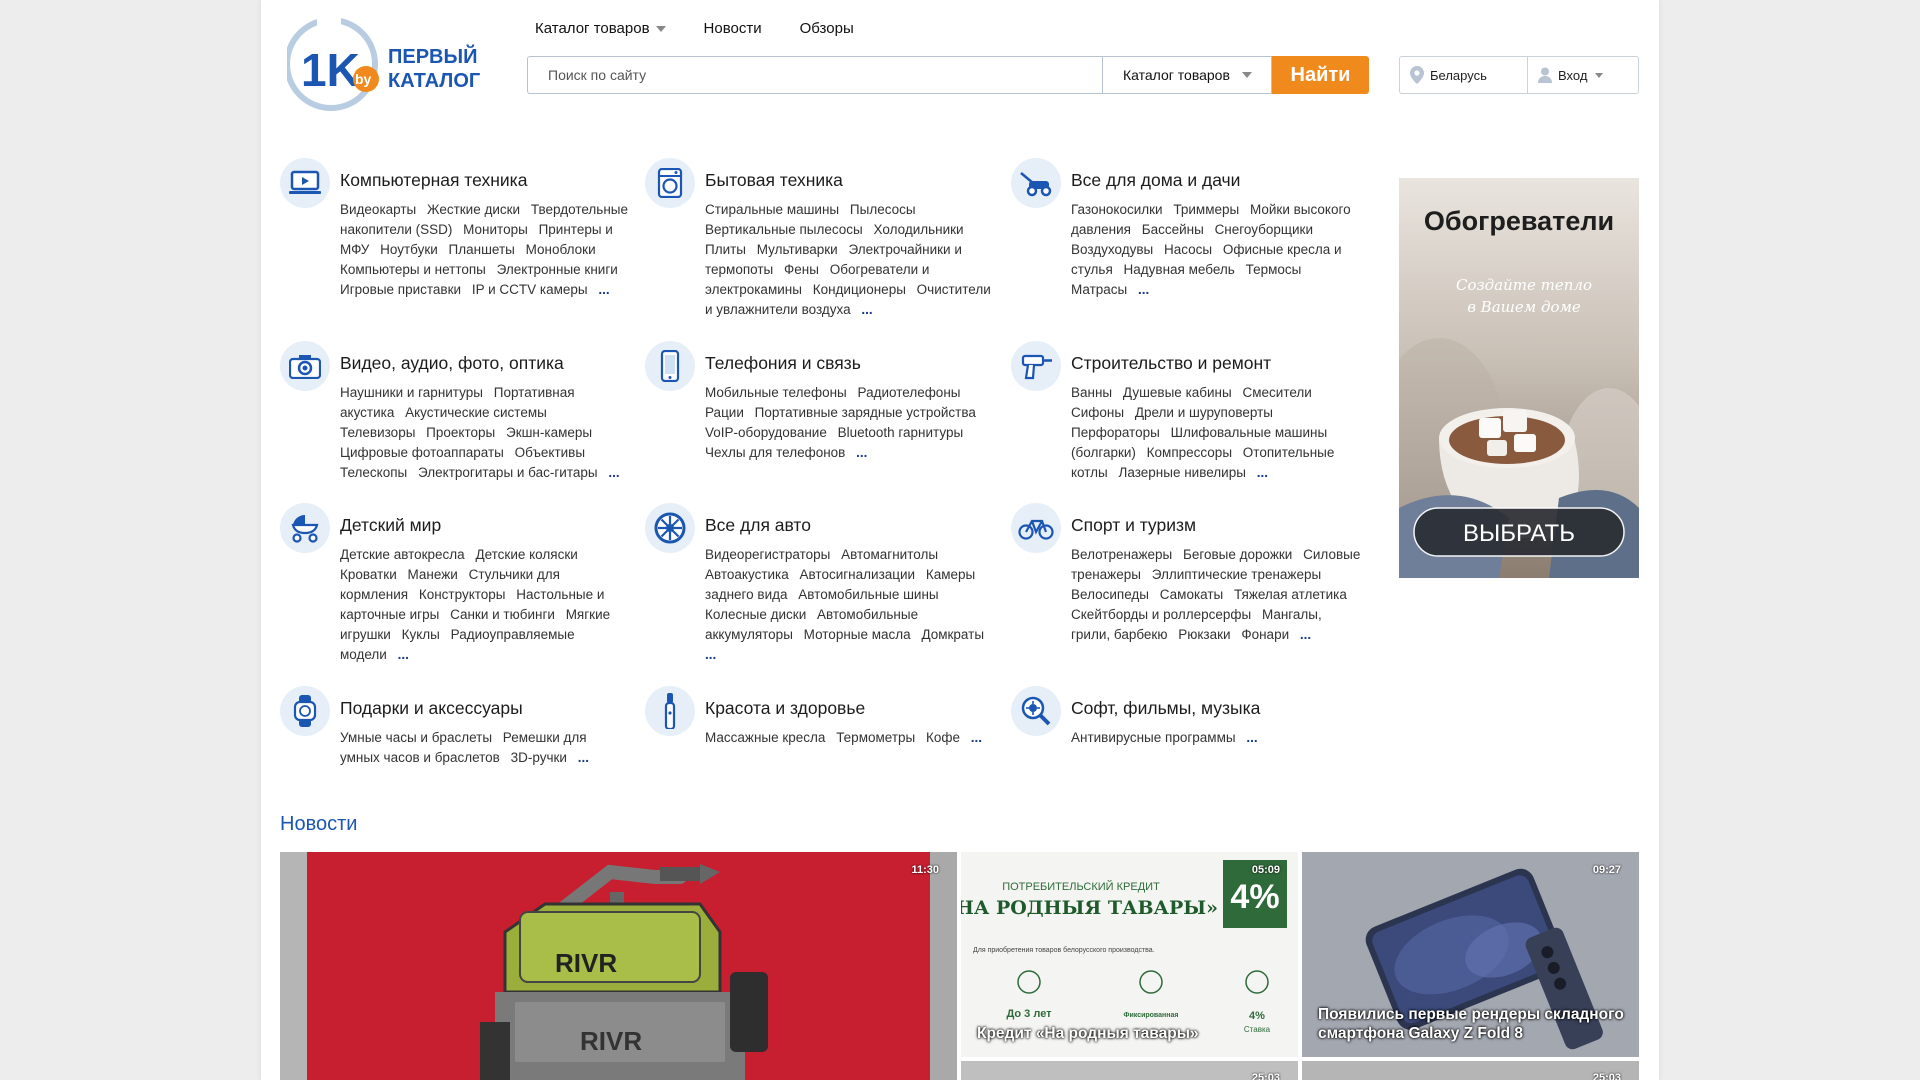  I want to click on category-link: Термосы, so click(1274, 269).